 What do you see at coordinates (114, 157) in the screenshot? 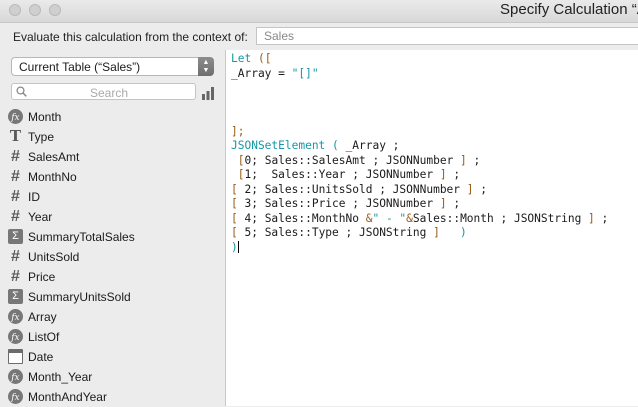
I see `field-list-item: # SalesAmt` at bounding box center [114, 157].